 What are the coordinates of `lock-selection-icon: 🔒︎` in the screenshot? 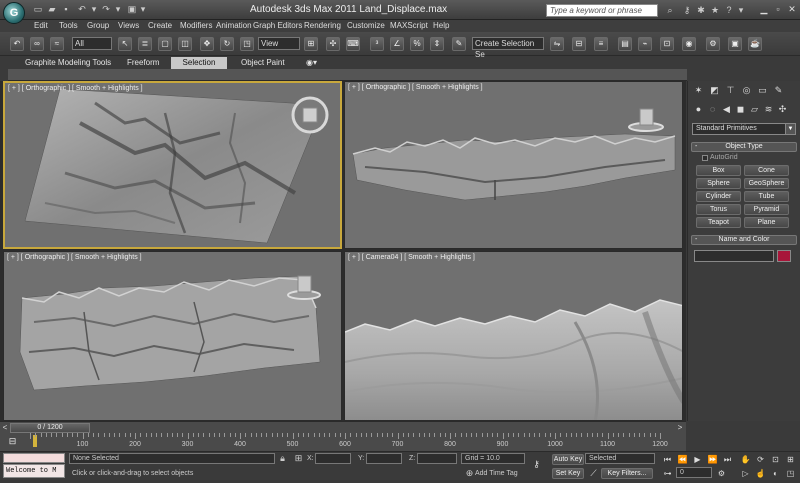 It's located at (282, 458).